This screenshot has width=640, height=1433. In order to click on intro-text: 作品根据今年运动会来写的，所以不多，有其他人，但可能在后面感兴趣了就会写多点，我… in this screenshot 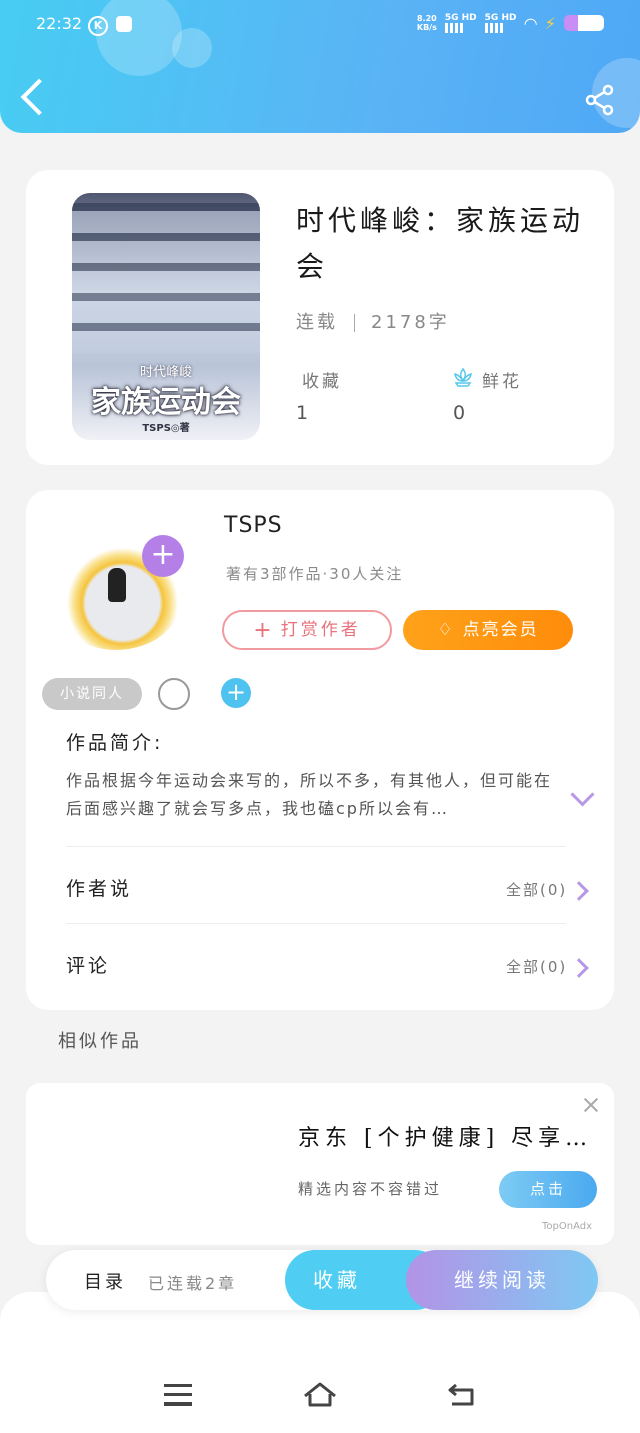, I will do `click(311, 795)`.